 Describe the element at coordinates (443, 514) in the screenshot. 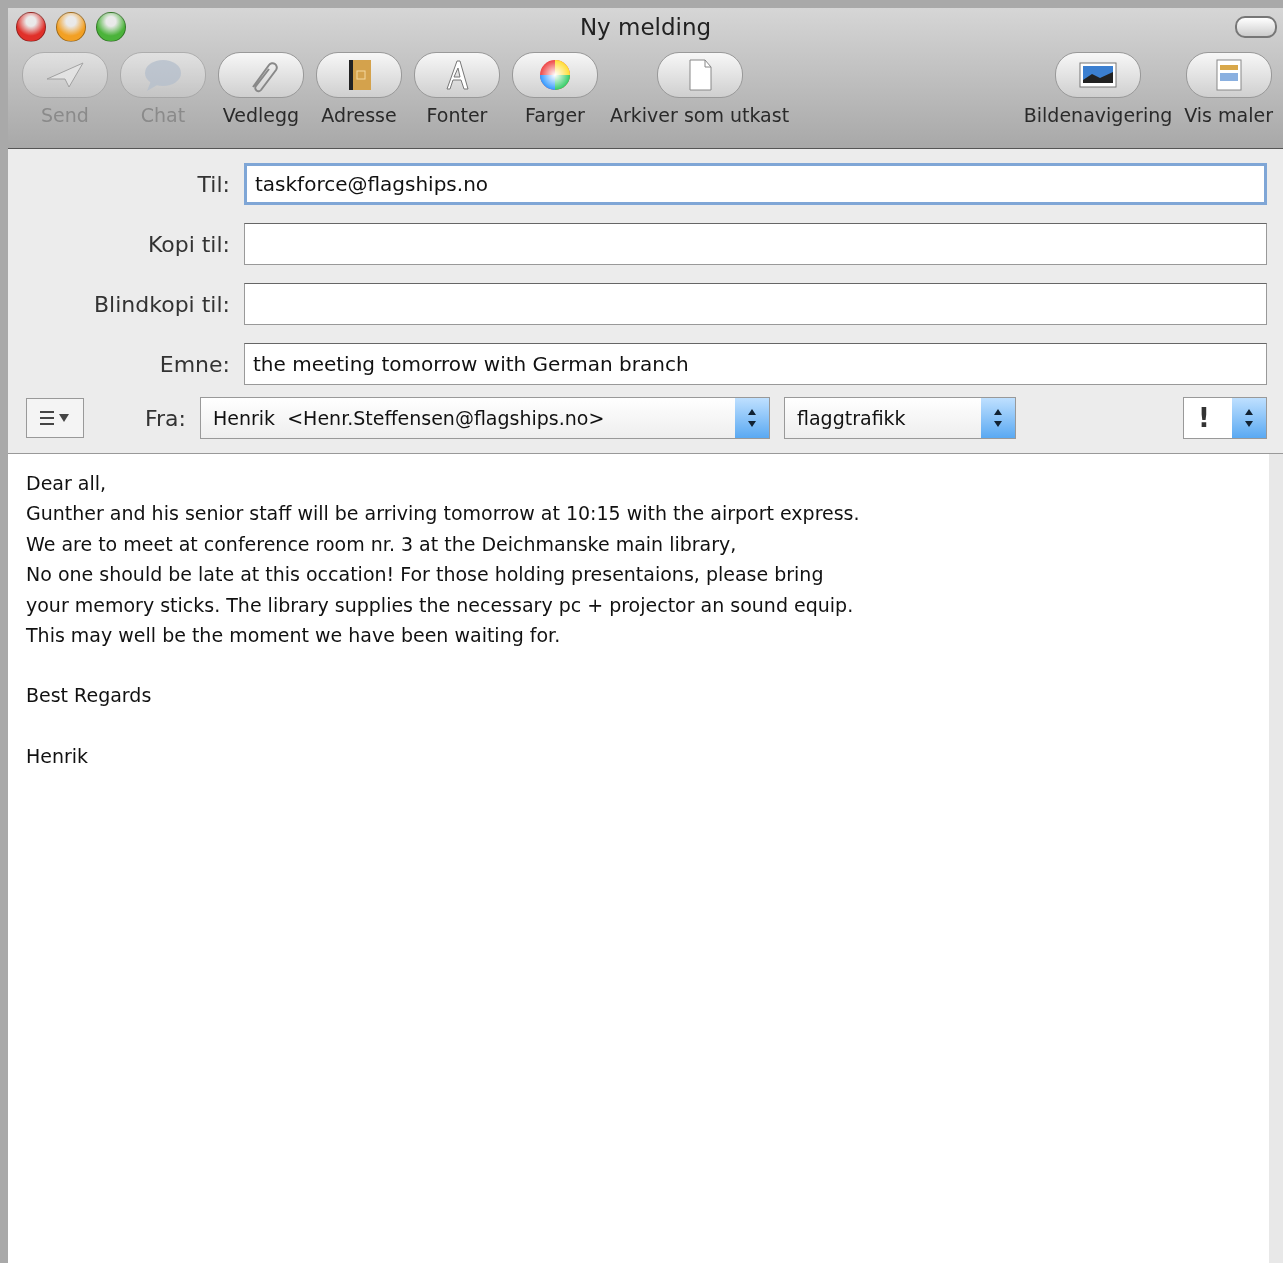

I see `message-line: Gunther and his senior staff will be arriving tomorrow at 10:15 with the airport express.` at that location.